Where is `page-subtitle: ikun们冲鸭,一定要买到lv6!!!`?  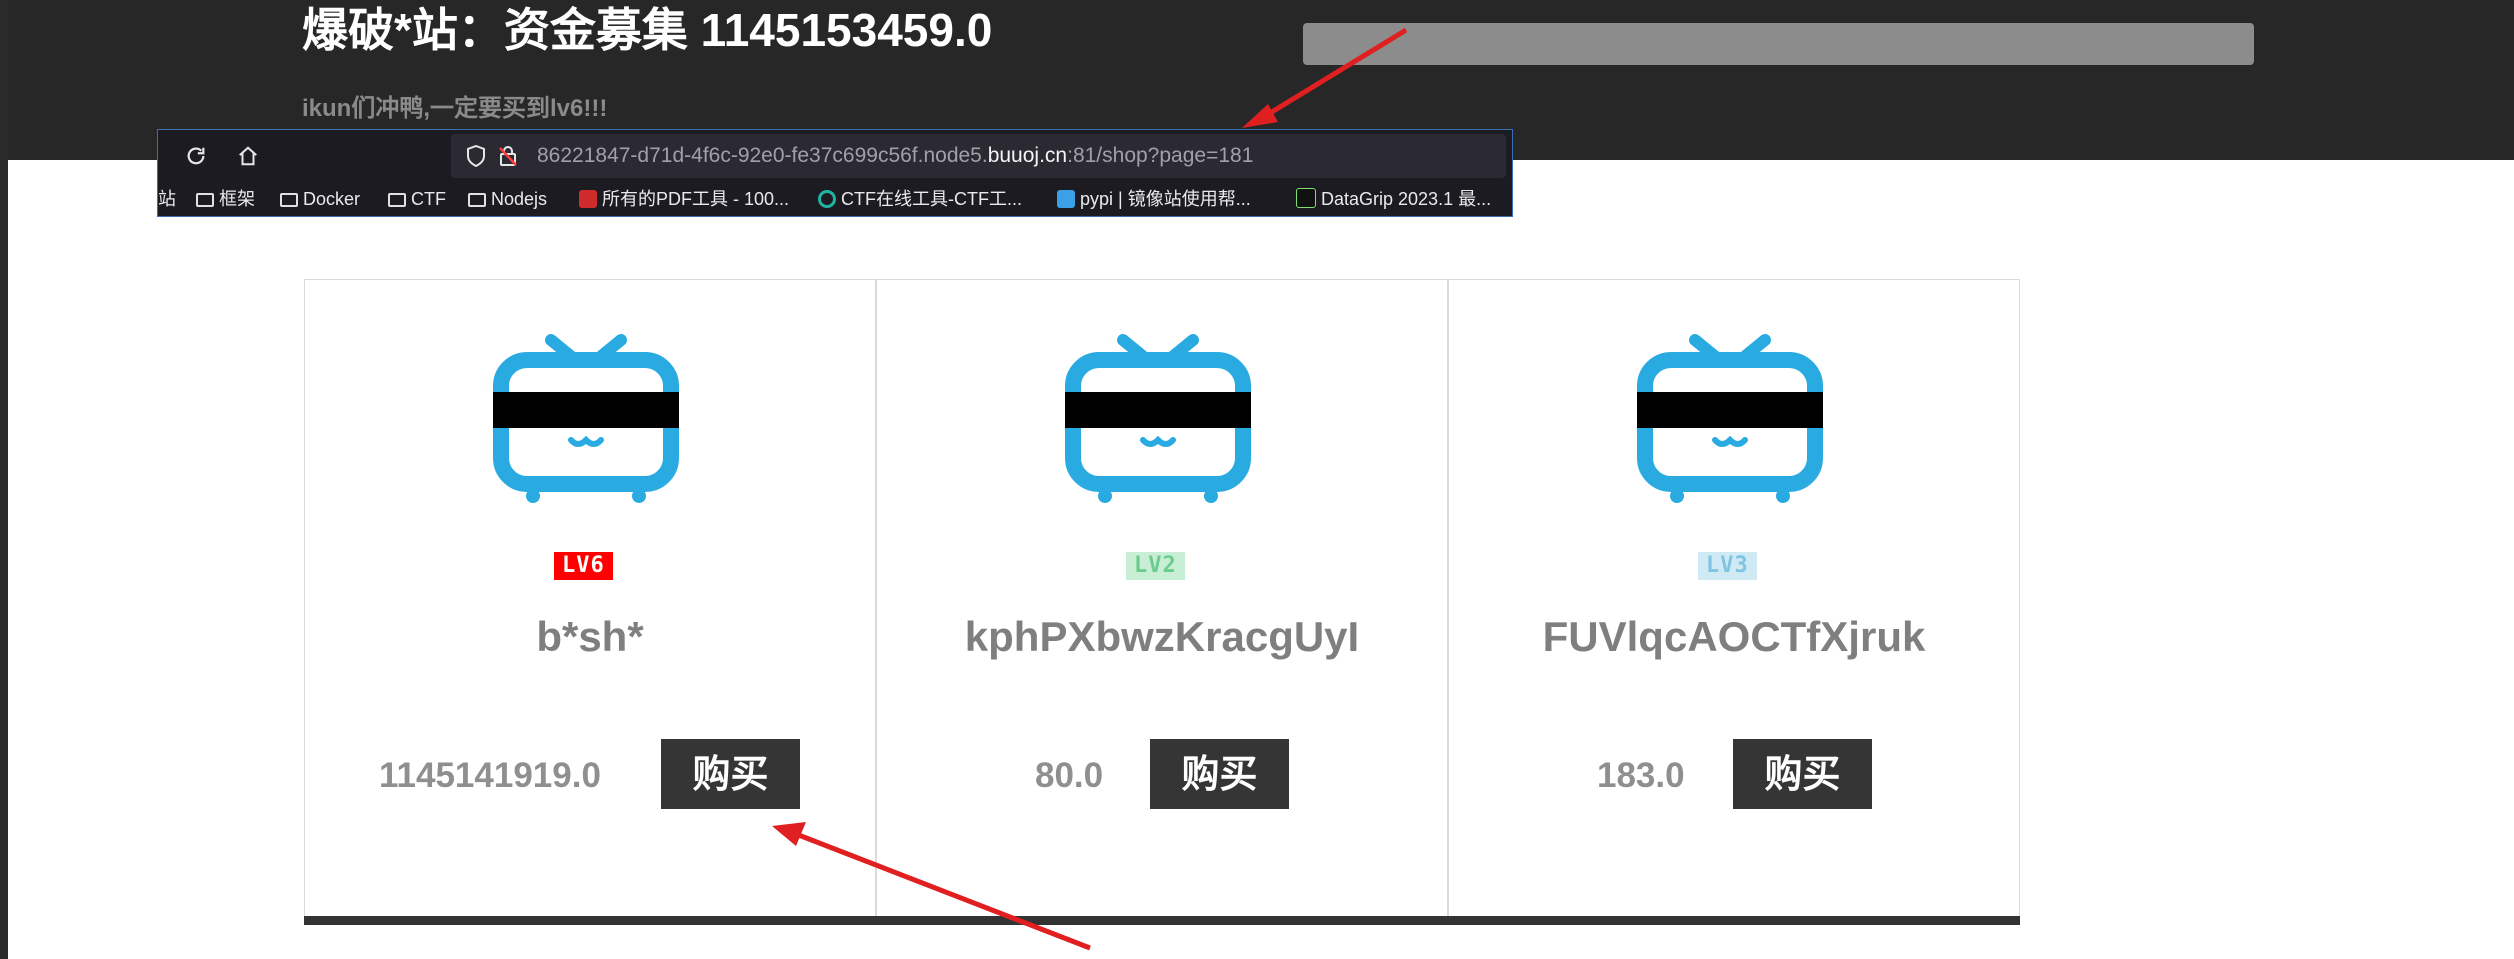 page-subtitle: ikun们冲鸭,一定要买到lv6!!! is located at coordinates (455, 108).